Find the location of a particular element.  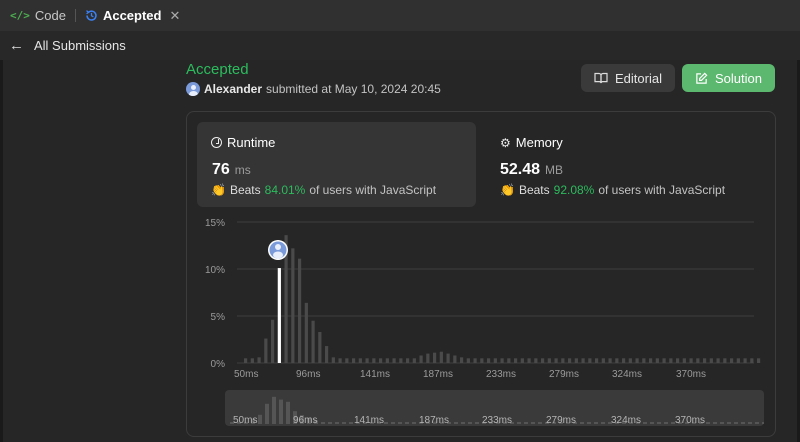

solution-button: Solution is located at coordinates (728, 78).